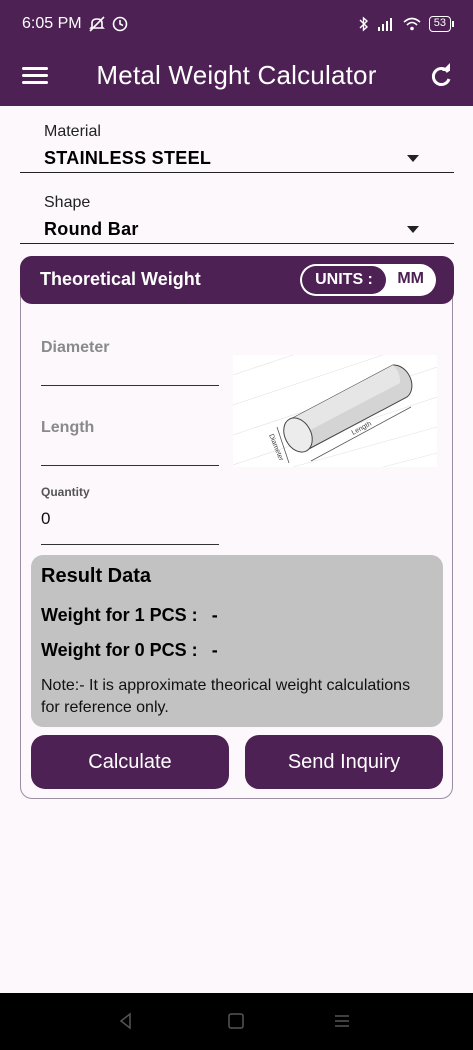 This screenshot has height=1050, width=473. I want to click on material-label: Material, so click(72, 131).